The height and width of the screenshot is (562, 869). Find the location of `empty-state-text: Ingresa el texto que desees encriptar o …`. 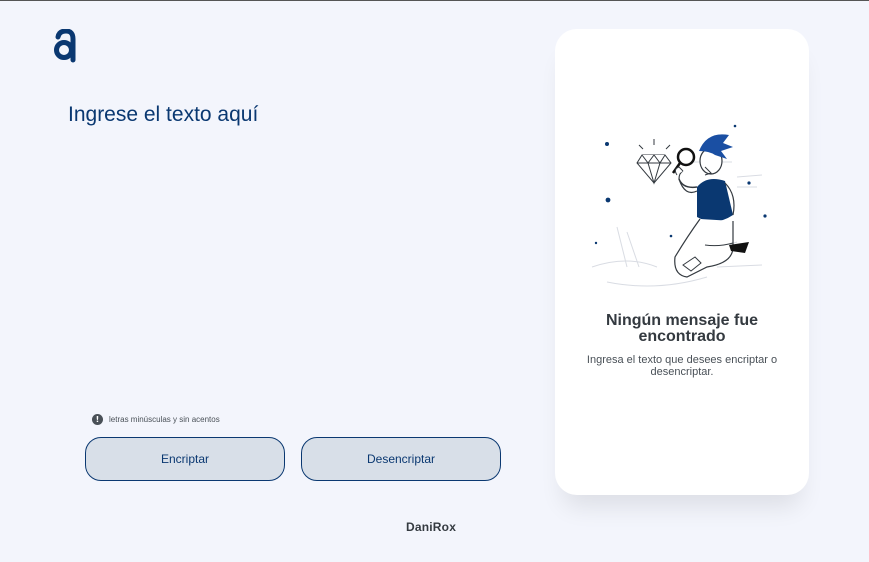

empty-state-text: Ingresa el texto que desees encriptar o … is located at coordinates (682, 366).